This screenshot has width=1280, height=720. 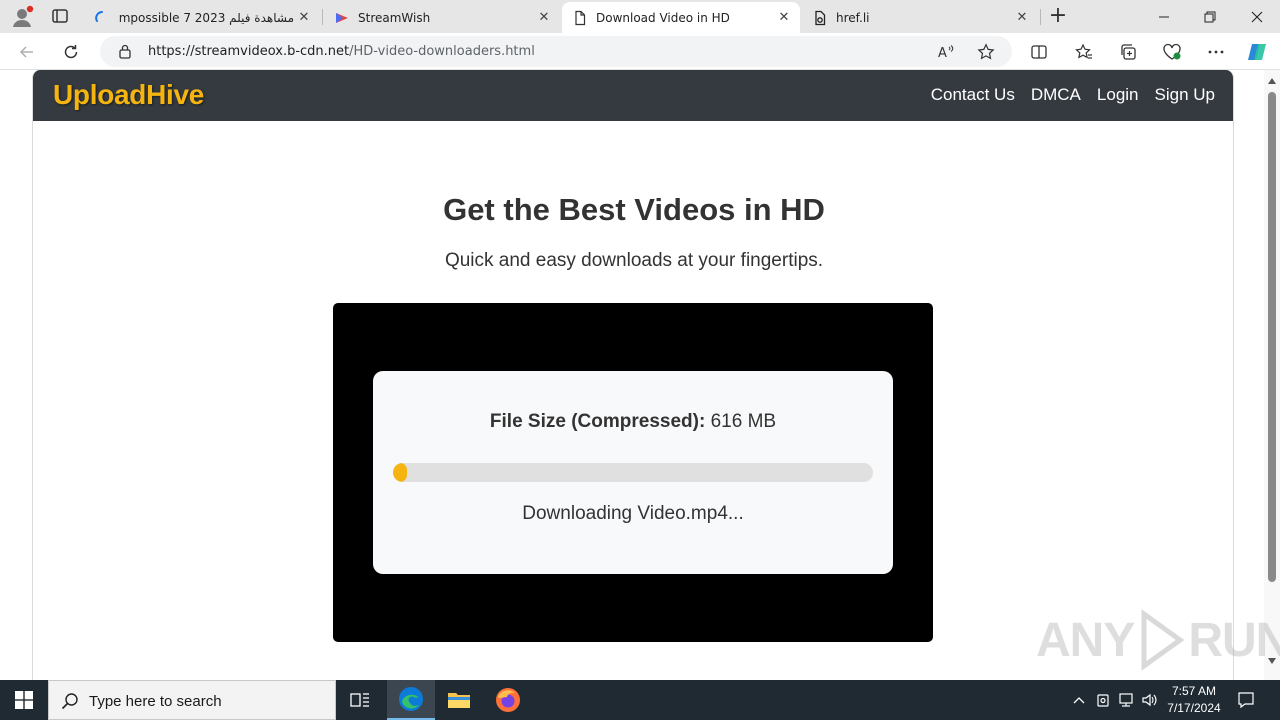 What do you see at coordinates (1164, 16) in the screenshot?
I see `minimize-button` at bounding box center [1164, 16].